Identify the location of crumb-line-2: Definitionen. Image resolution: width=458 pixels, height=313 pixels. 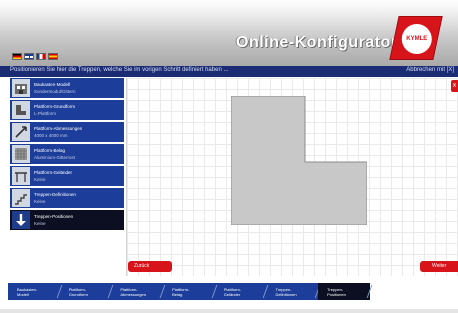
(286, 294).